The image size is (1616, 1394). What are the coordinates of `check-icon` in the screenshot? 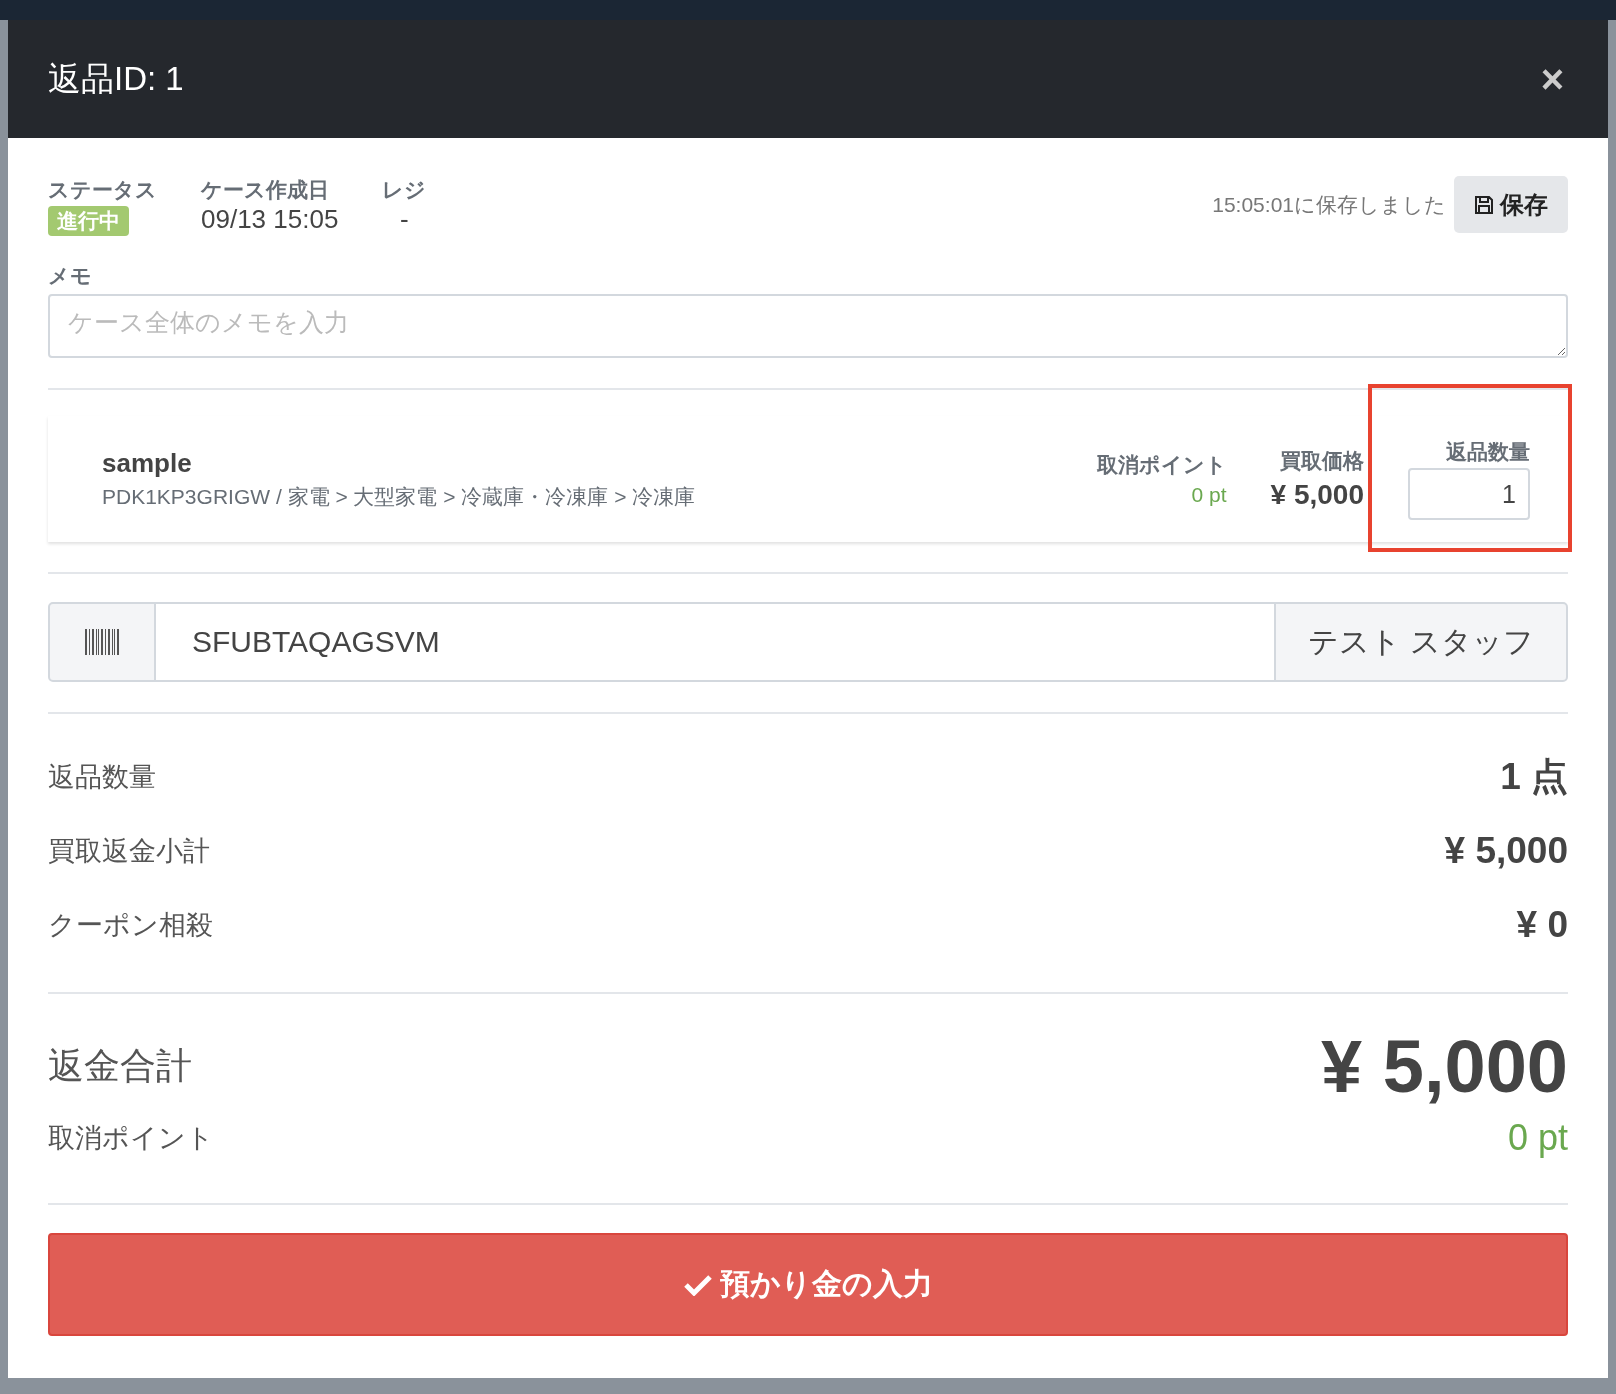 It's located at (697, 1284).